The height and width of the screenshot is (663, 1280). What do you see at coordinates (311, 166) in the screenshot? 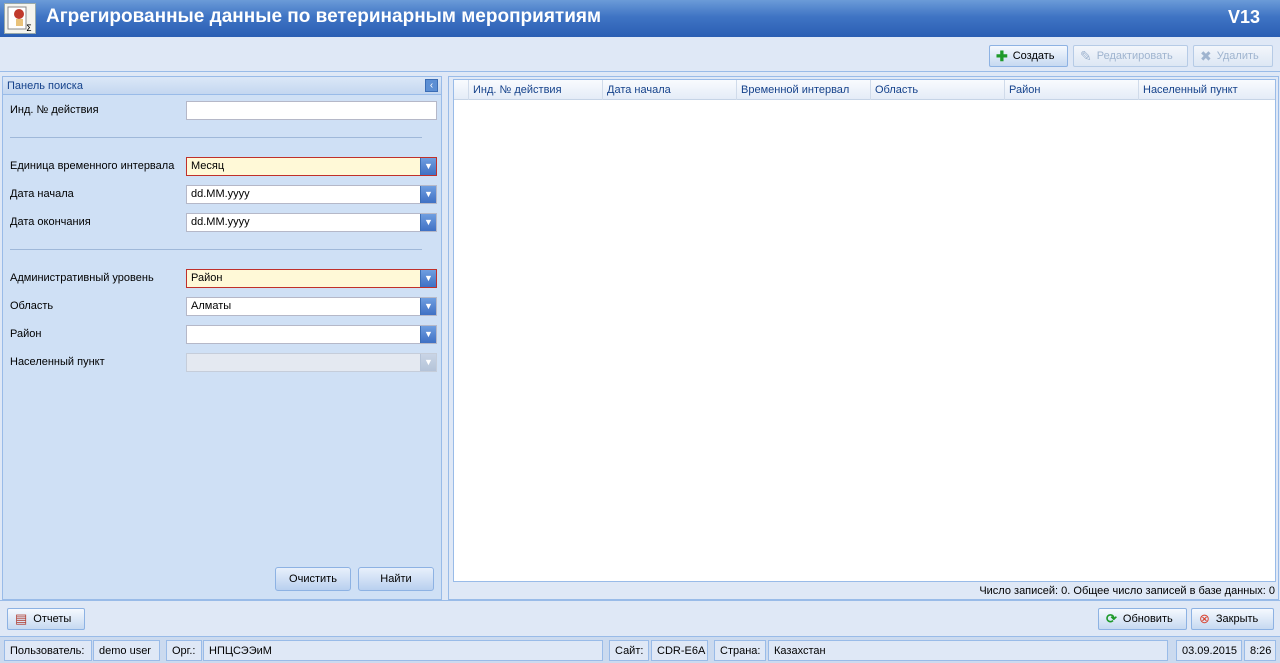
I see `time-unit-select: Месяц ▼` at bounding box center [311, 166].